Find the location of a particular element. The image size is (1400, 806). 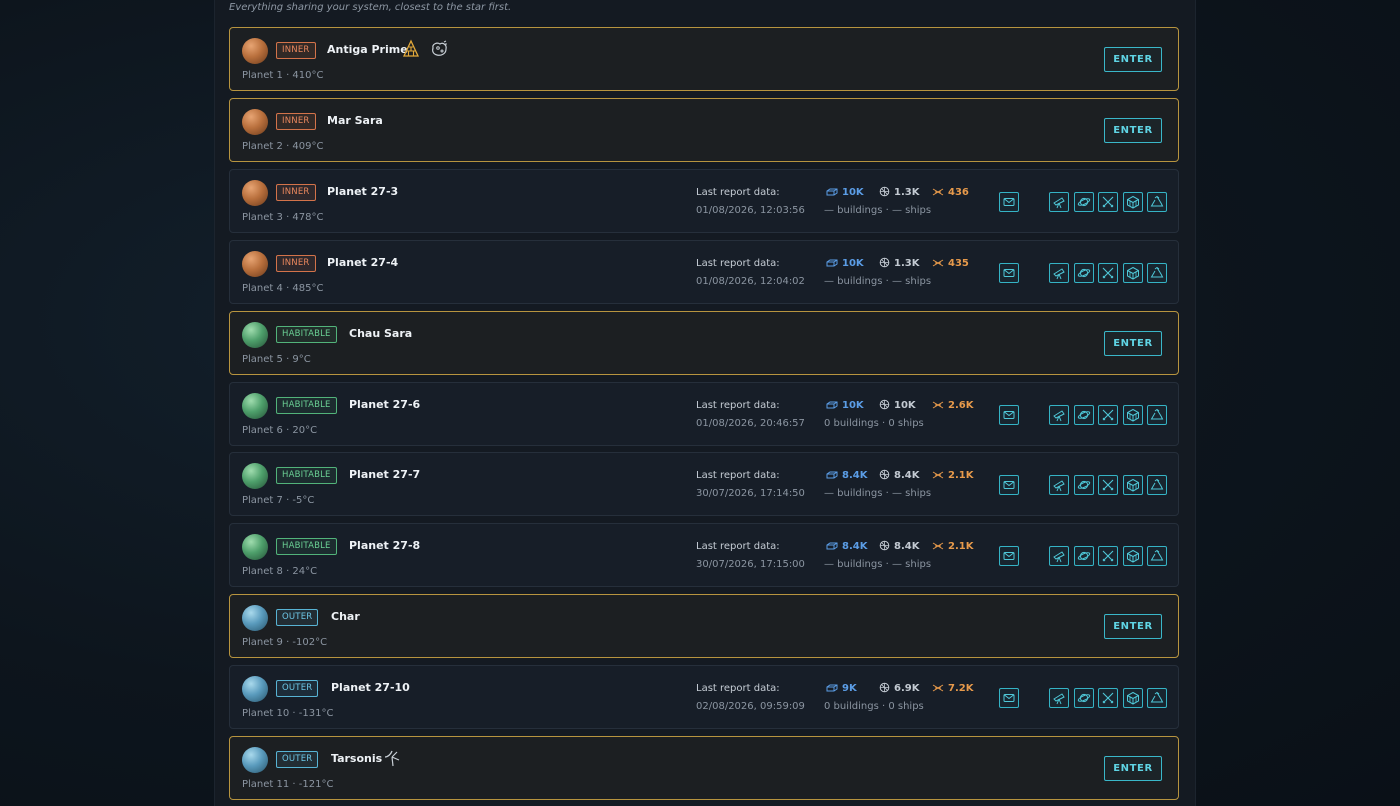

metal-resource: 9K is located at coordinates (841, 689).